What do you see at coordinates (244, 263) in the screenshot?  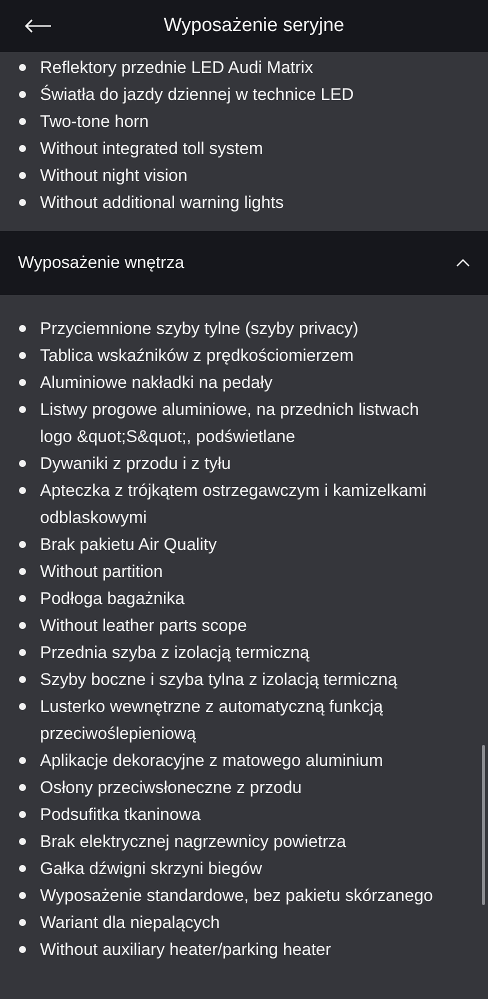 I see `section-header: Wyposażenie wnętrza` at bounding box center [244, 263].